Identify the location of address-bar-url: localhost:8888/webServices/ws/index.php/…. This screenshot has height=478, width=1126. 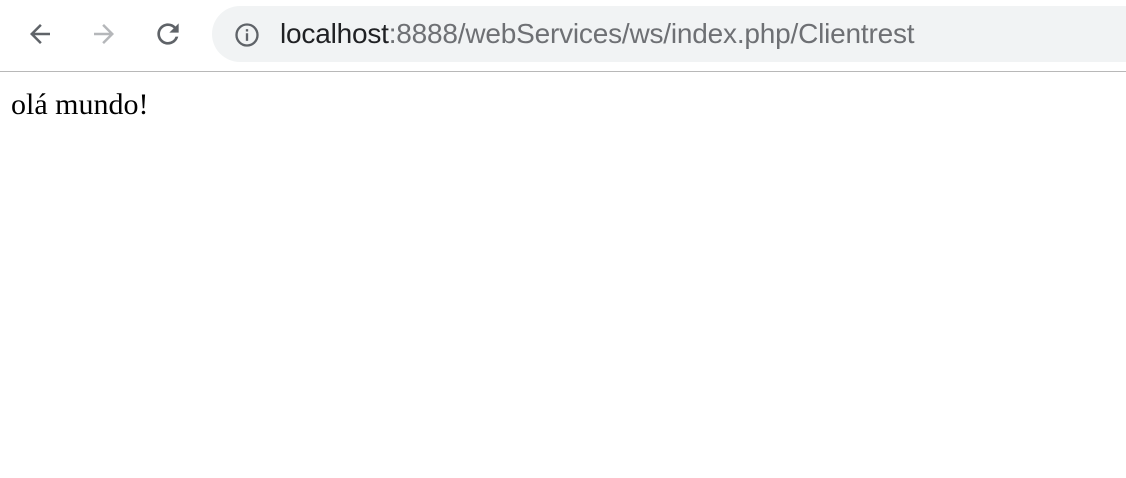
(597, 33).